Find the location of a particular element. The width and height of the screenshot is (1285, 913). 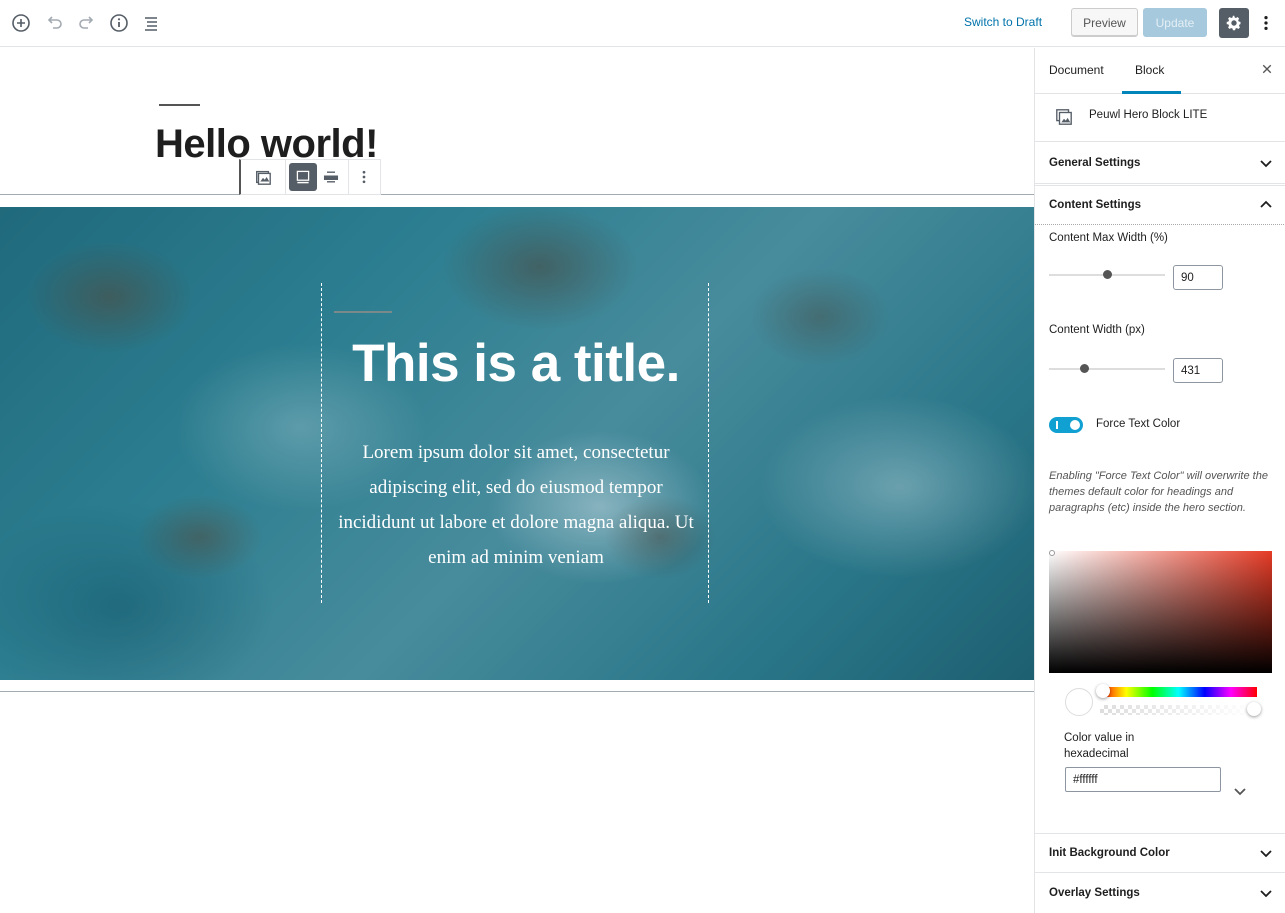

content-width-label: Content Width (px) is located at coordinates (1097, 330).